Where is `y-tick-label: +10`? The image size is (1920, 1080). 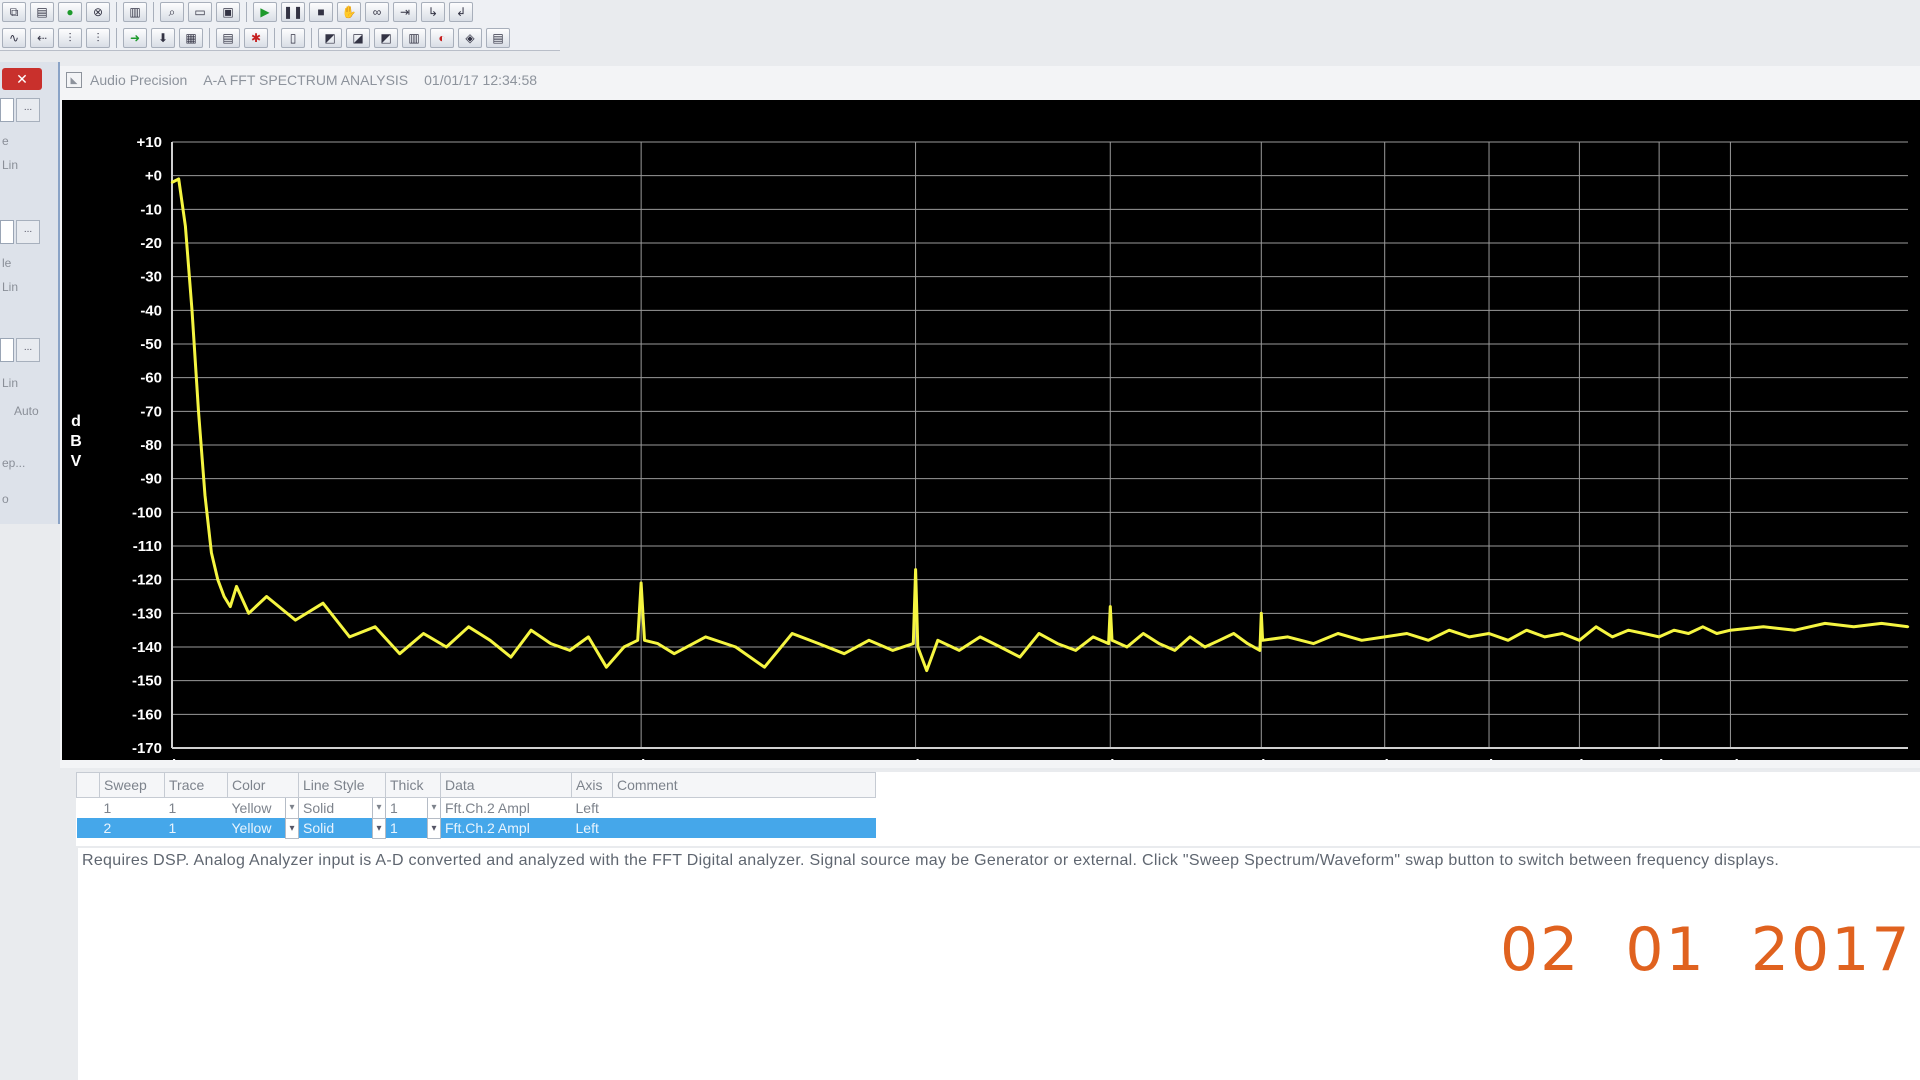
y-tick-label: +10 is located at coordinates (149, 142).